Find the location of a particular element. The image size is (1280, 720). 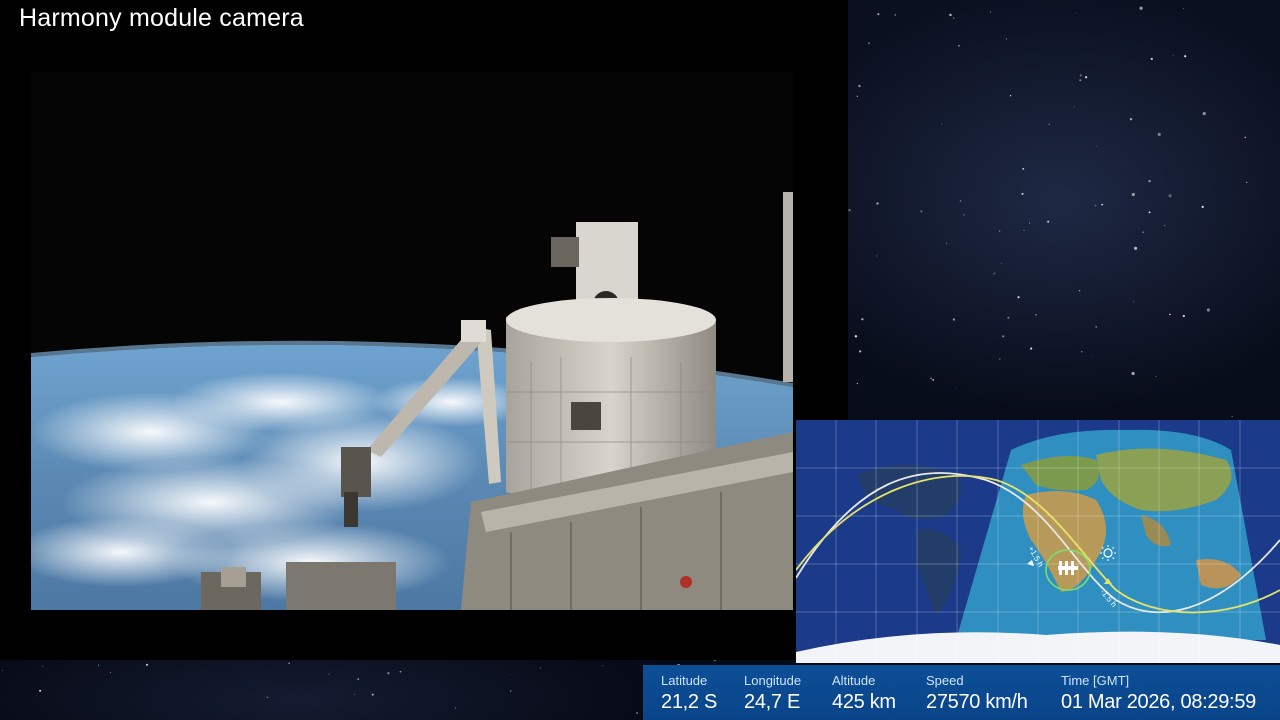

latitude-value: 21,2 S is located at coordinates (689, 702).